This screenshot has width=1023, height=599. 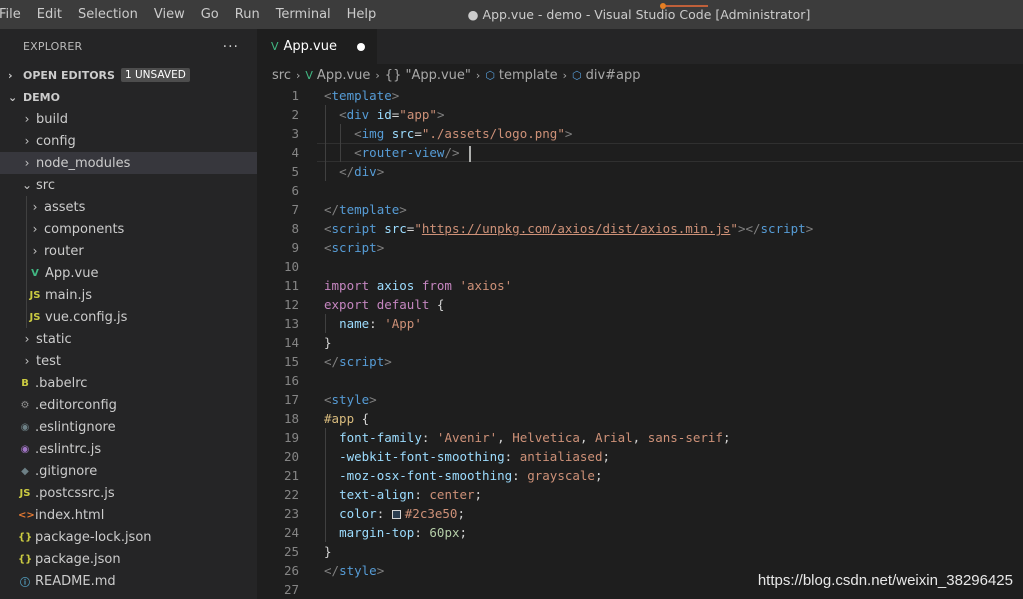 What do you see at coordinates (128, 515) in the screenshot?
I see `file-item: <> index.html` at bounding box center [128, 515].